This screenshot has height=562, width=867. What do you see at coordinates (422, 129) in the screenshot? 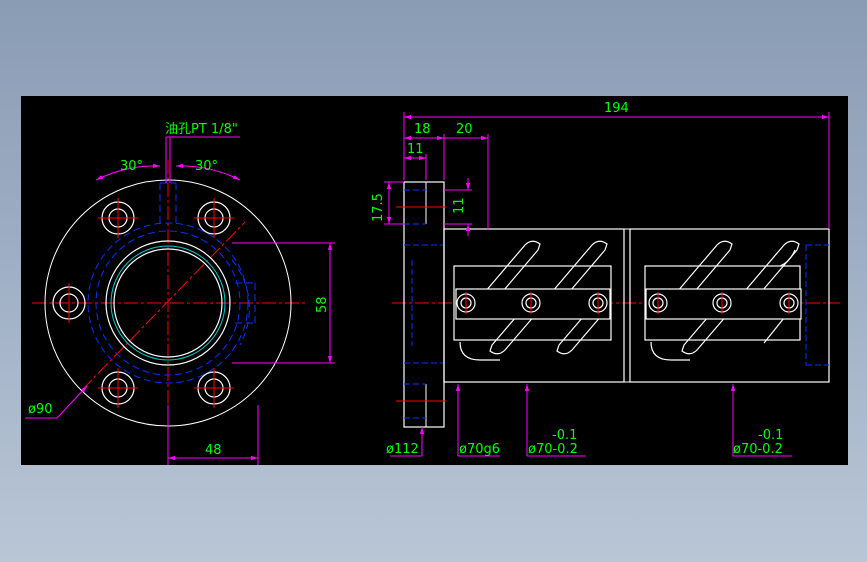
I see `flange-width-dim: 18` at bounding box center [422, 129].